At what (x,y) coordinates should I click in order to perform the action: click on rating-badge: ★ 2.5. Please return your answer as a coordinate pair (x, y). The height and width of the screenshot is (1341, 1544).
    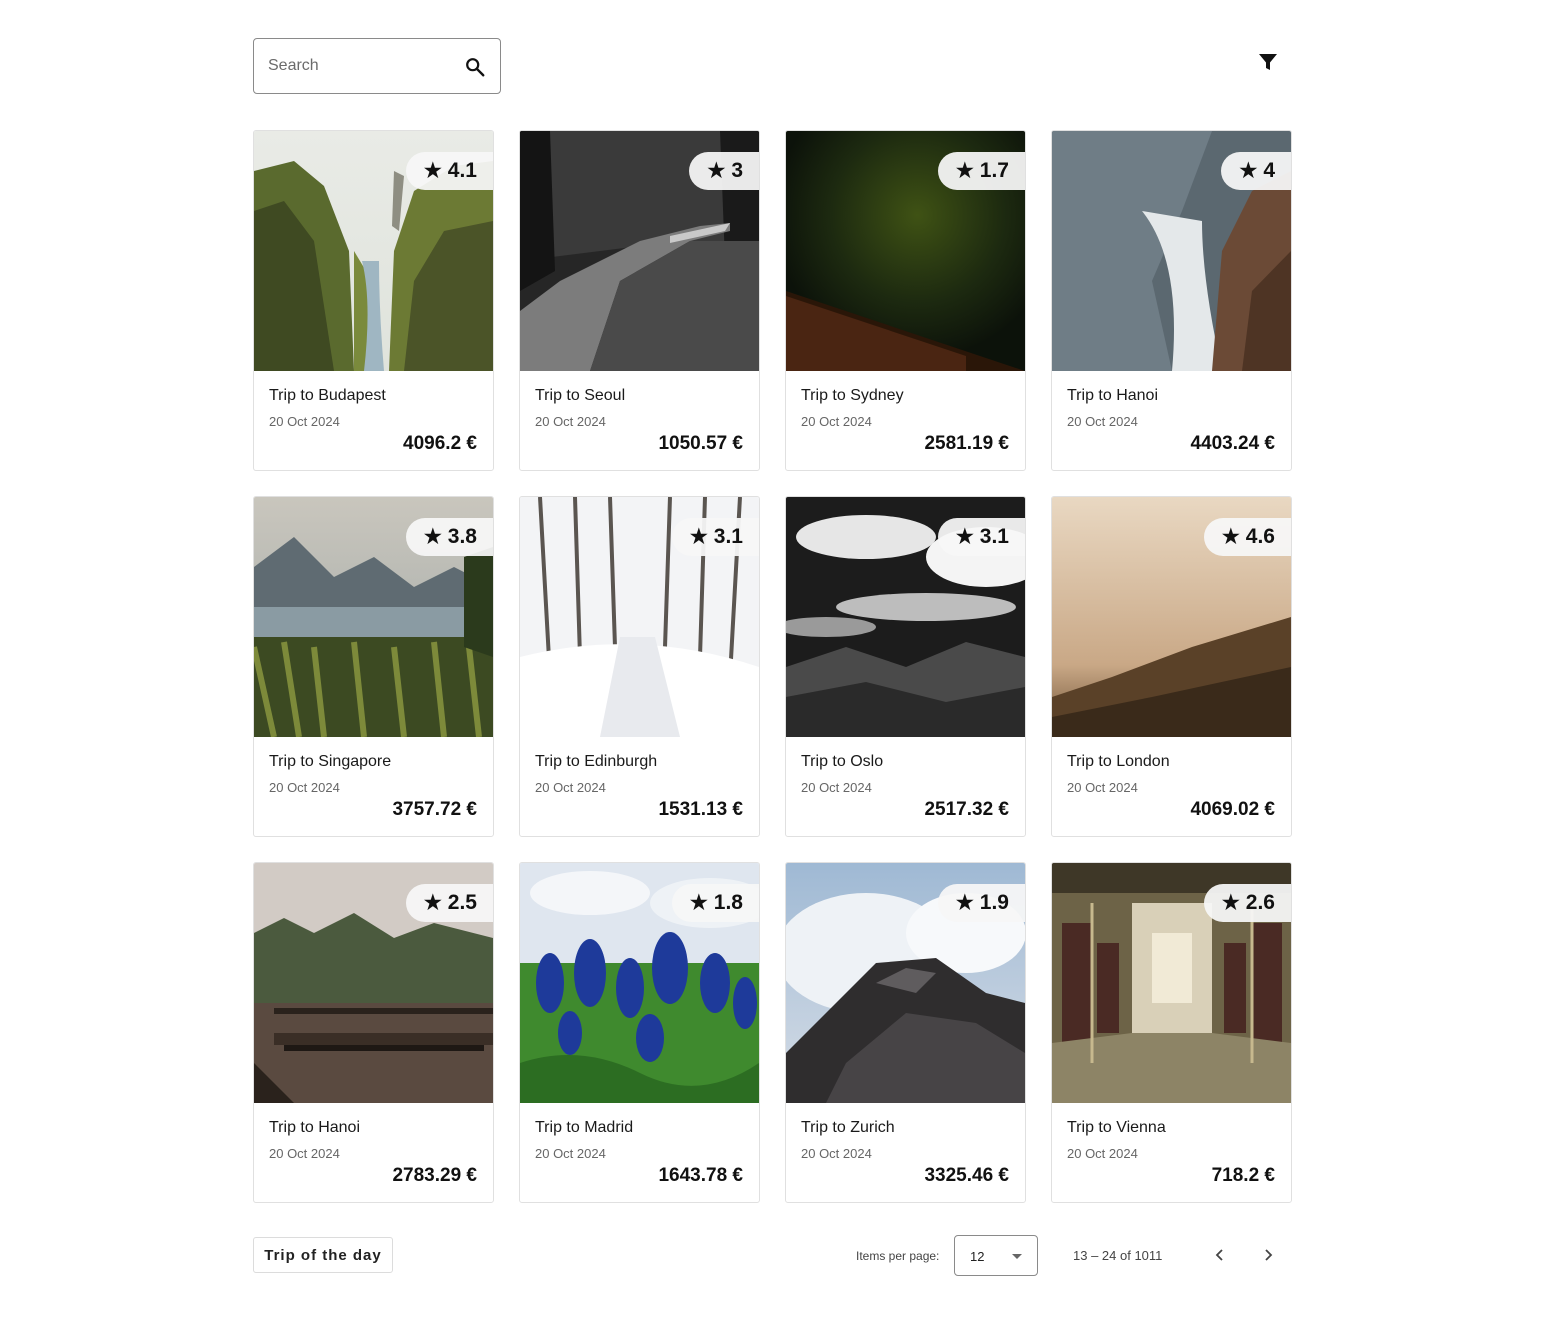
    Looking at the image, I should click on (449, 903).